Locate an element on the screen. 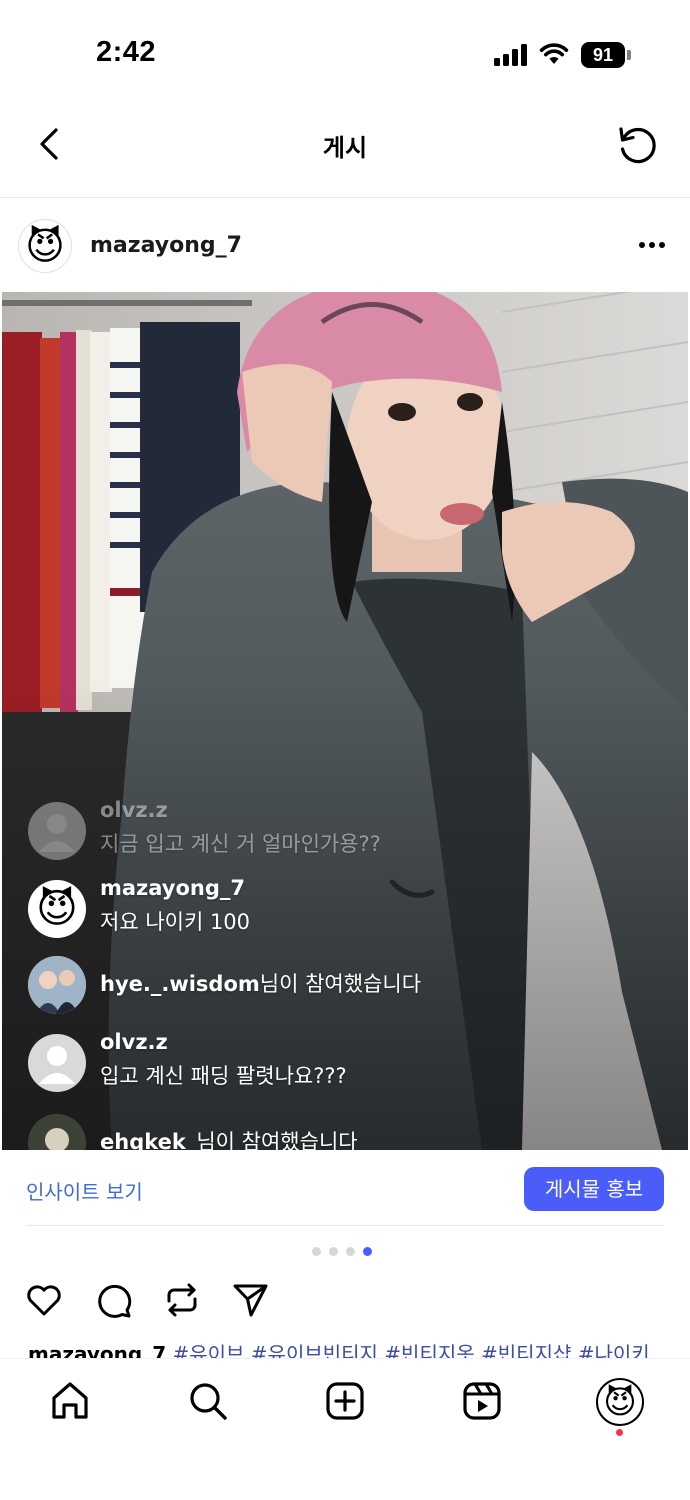 The image size is (690, 1500). live-comment: olvz.z 지금 입고 계신 거 얼마인가용?? is located at coordinates (338, 831).